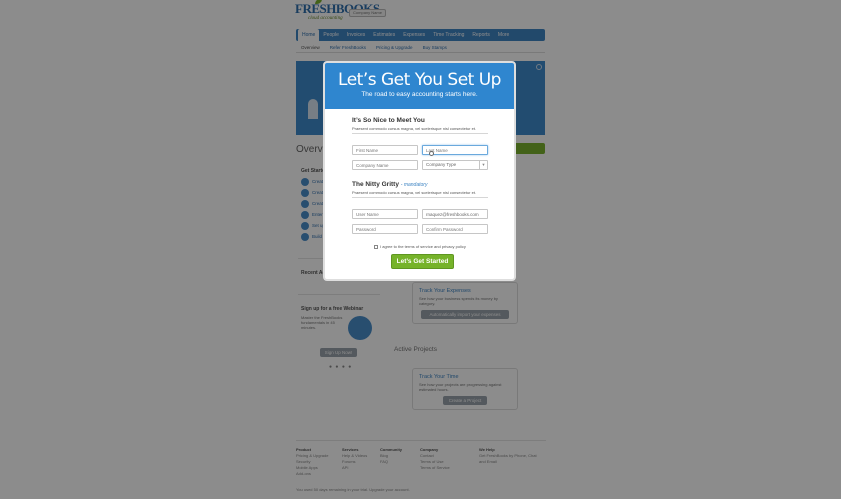  What do you see at coordinates (419, 80) in the screenshot?
I see `modal-title: Let’s Get You Set Up` at bounding box center [419, 80].